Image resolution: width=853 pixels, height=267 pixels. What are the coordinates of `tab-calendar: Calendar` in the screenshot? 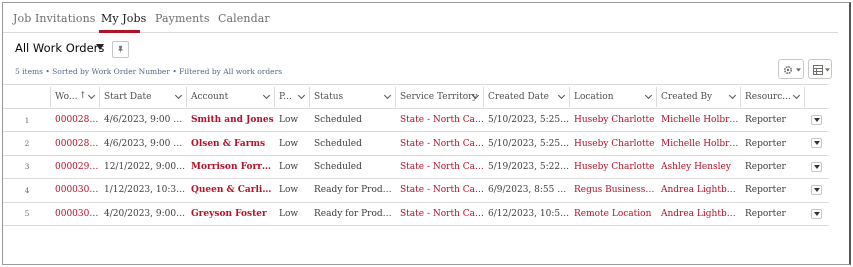 It's located at (244, 18).